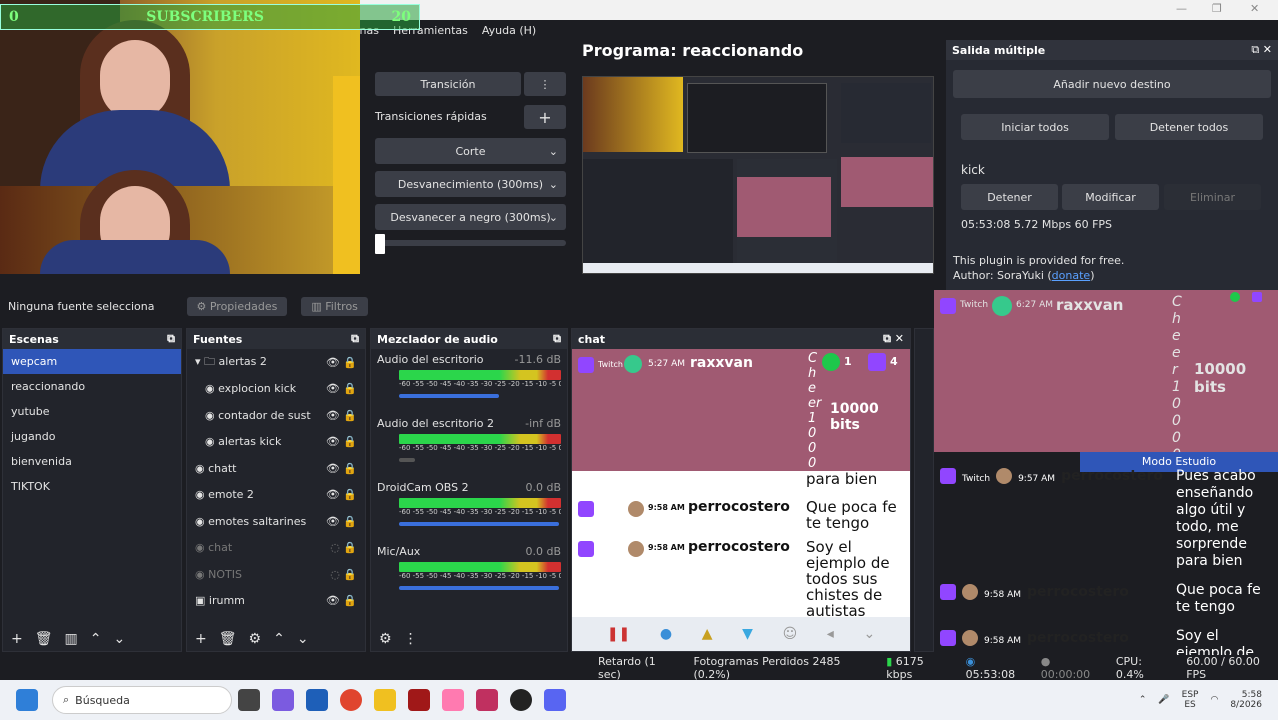 The image size is (1278, 720). I want to click on properties-button: ⚙ Propiedades, so click(237, 306).